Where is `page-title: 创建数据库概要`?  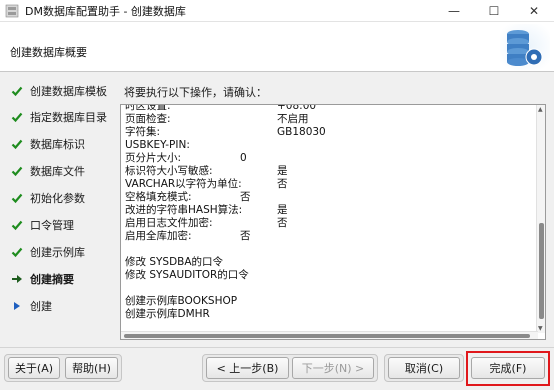
page-title: 创建数据库概要 is located at coordinates (48, 52).